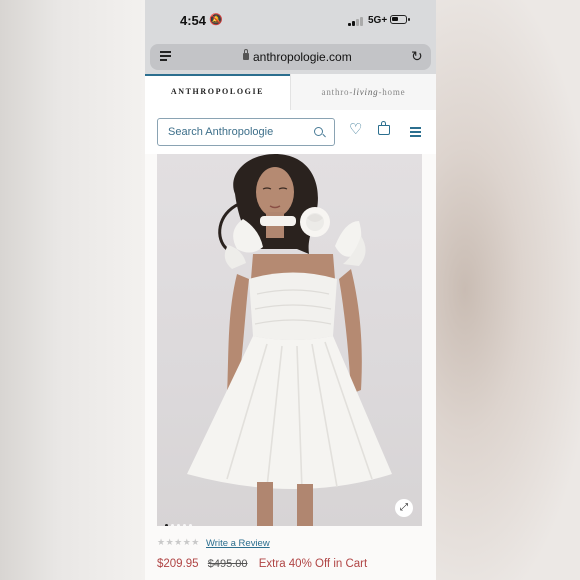 This screenshot has height=580, width=580. Describe the element at coordinates (384, 128) in the screenshot. I see `shopping-bag-icon` at that location.